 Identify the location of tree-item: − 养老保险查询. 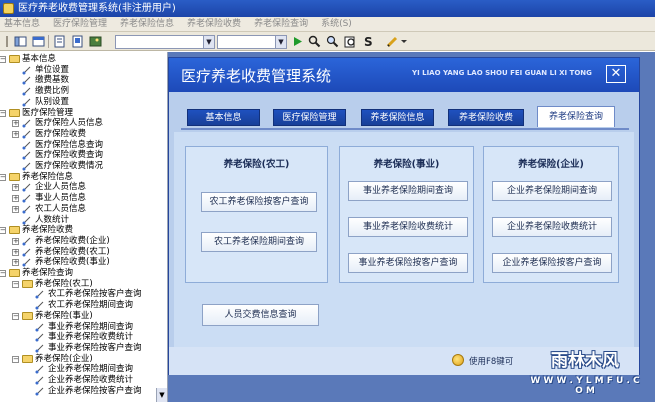
(80, 273).